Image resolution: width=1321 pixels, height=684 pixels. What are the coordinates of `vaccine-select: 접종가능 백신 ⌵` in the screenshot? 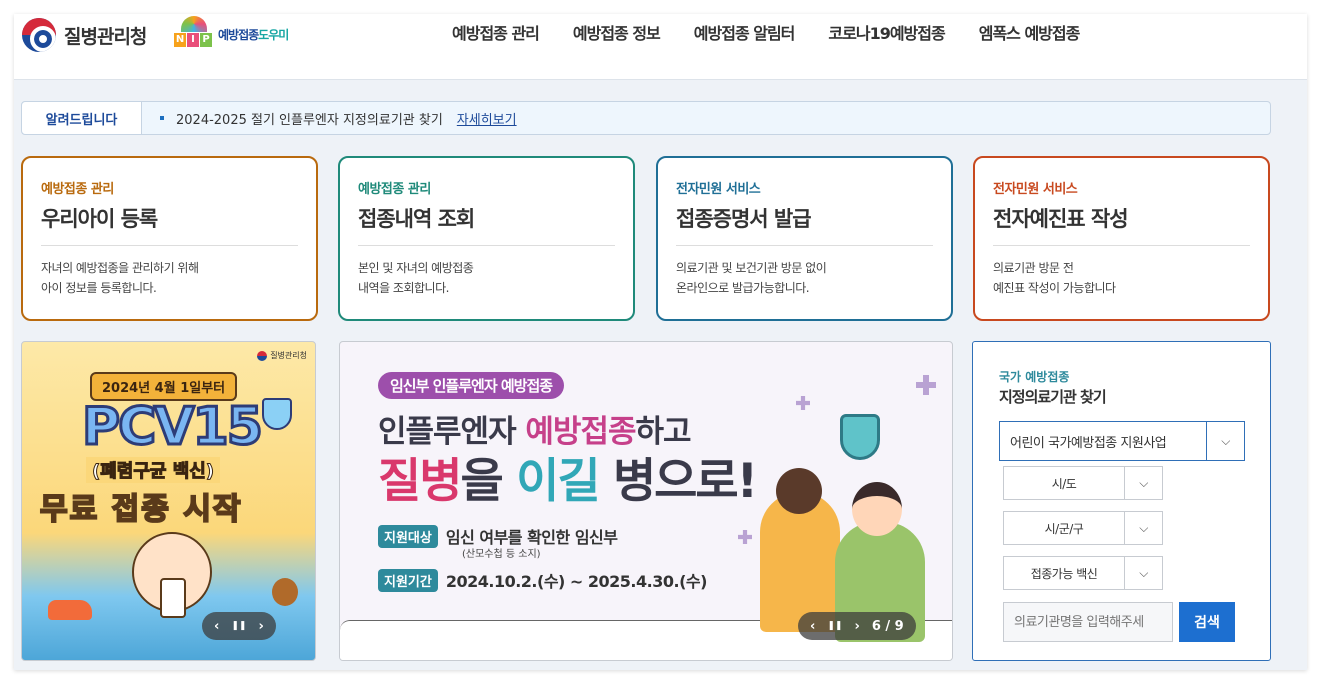 It's located at (1083, 573).